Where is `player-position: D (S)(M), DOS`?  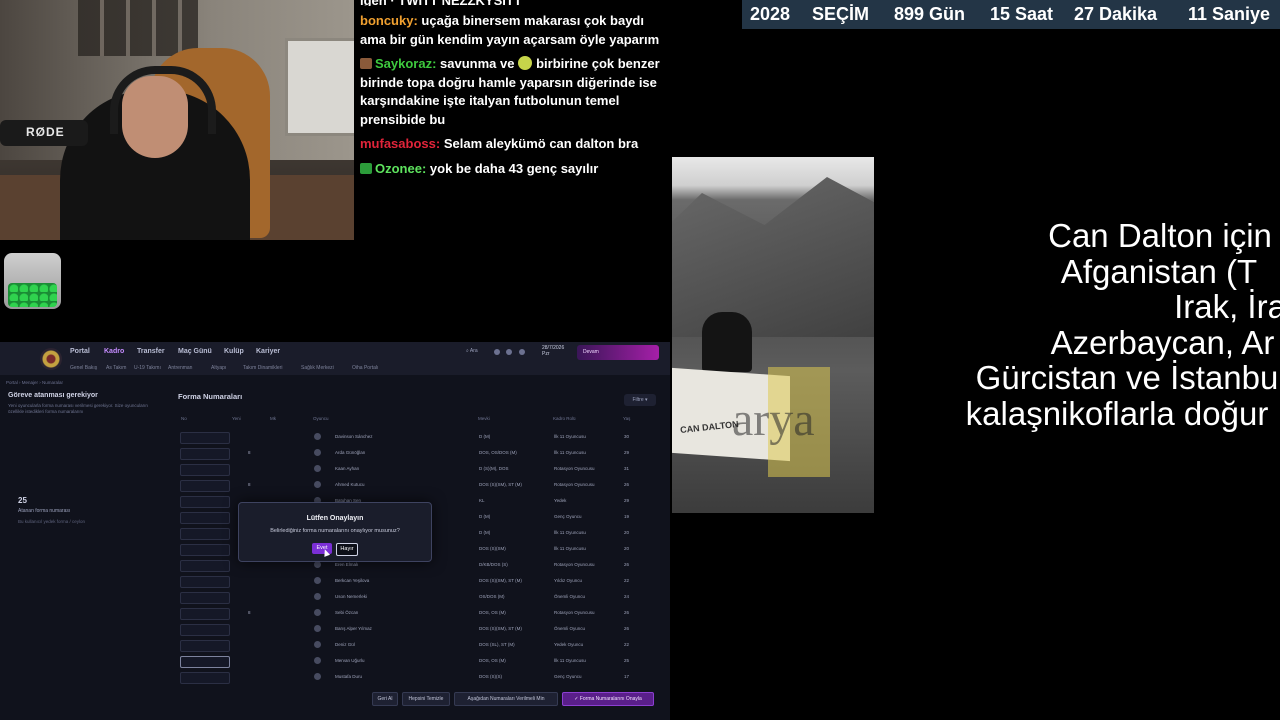
player-position: D (S)(M), DOS is located at coordinates (494, 468).